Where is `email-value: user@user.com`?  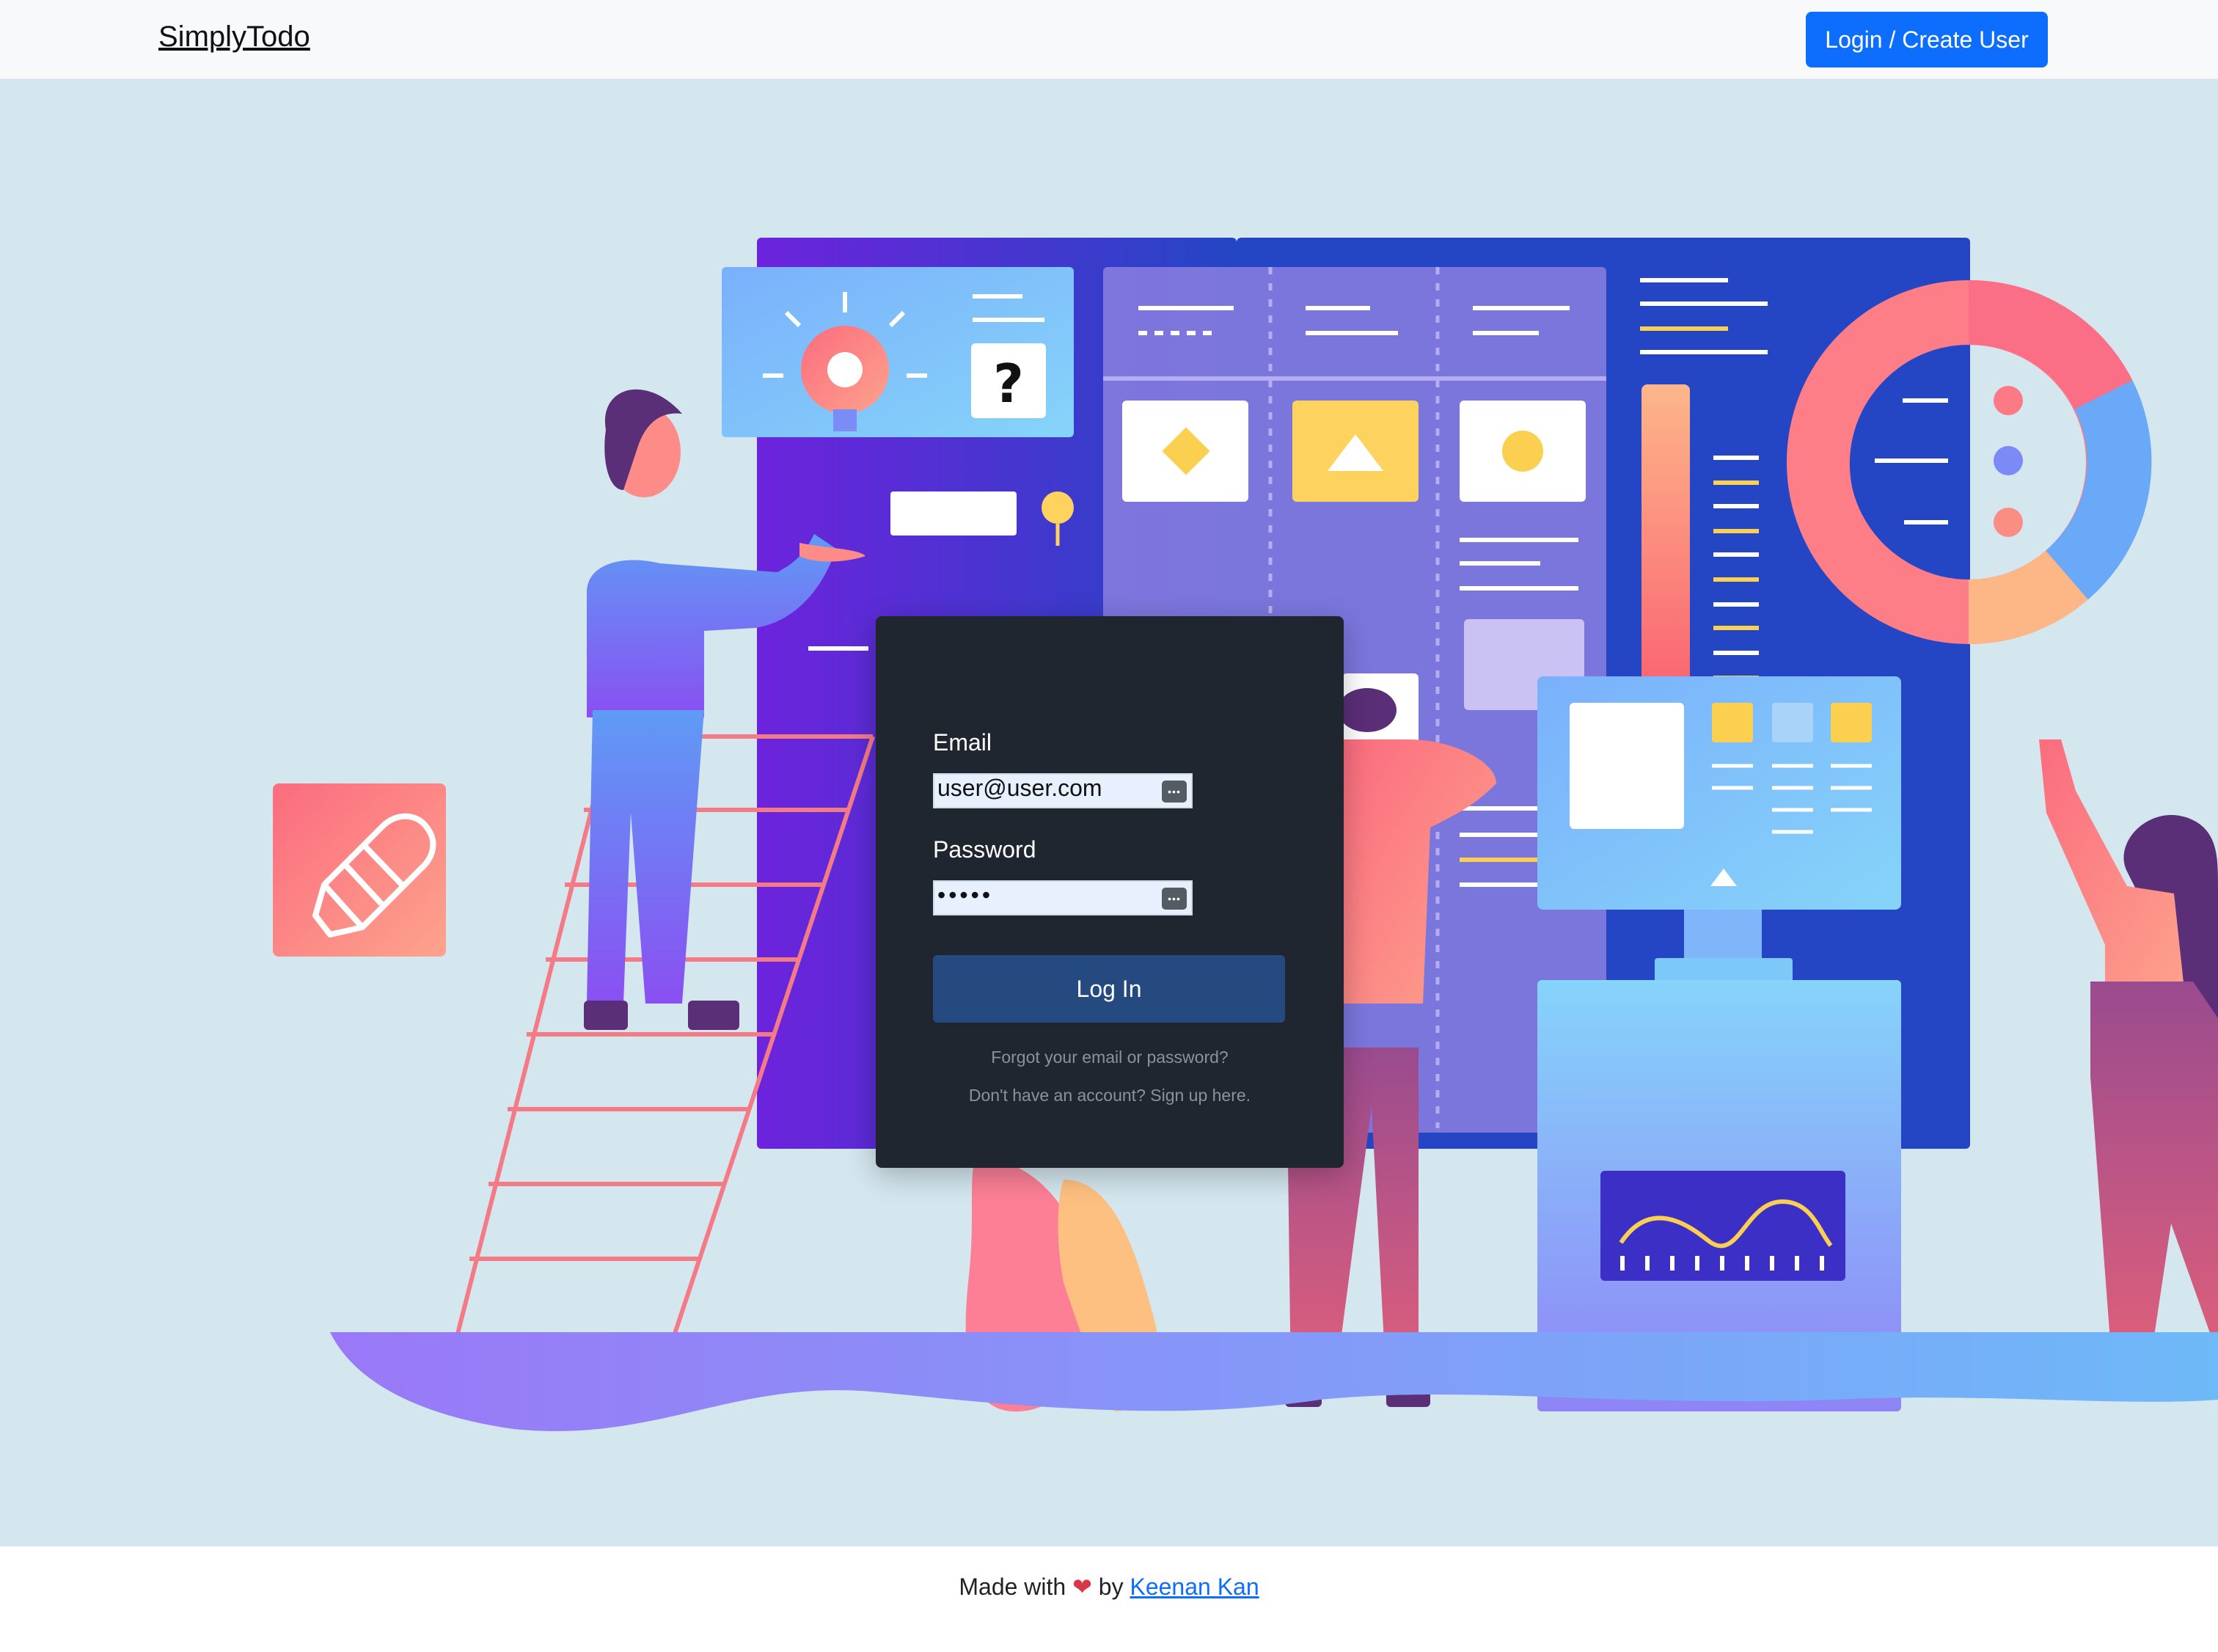
email-value: user@user.com is located at coordinates (1020, 788).